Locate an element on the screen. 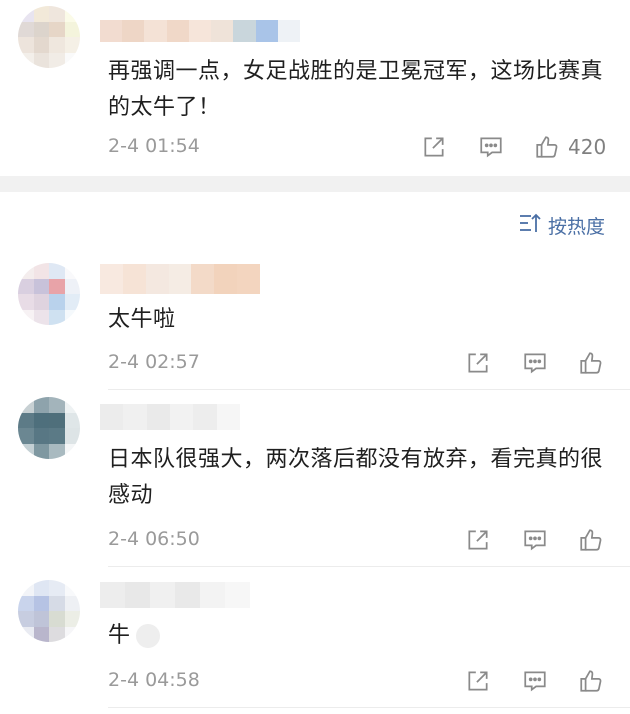  comment-text: 牛 is located at coordinates (119, 635).